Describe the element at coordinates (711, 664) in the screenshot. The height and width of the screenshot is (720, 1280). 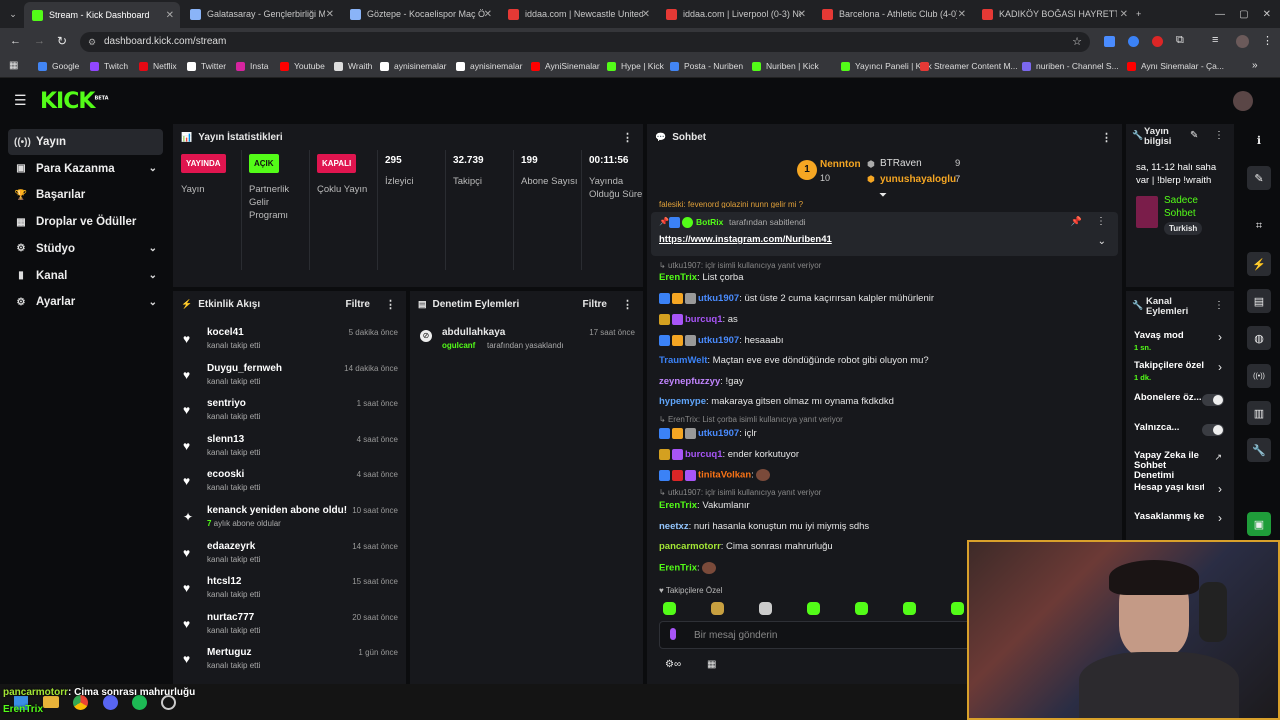
I see `store-icon: ▦` at that location.